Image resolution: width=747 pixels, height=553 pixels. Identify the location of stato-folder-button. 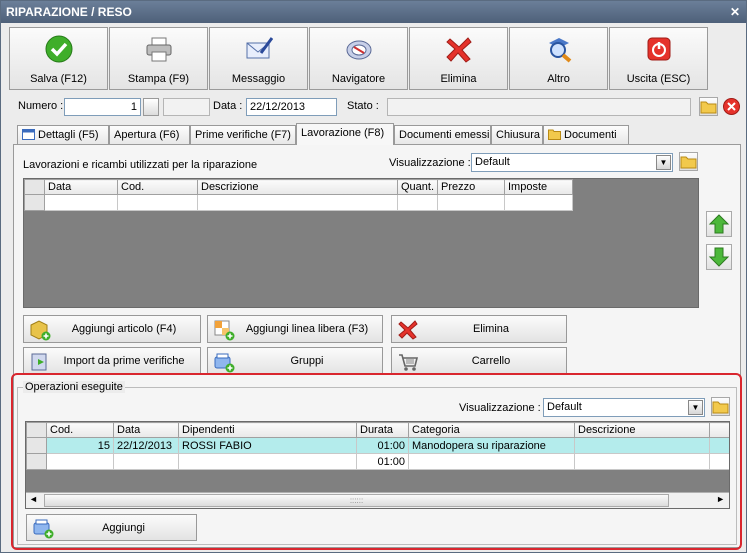
(708, 106).